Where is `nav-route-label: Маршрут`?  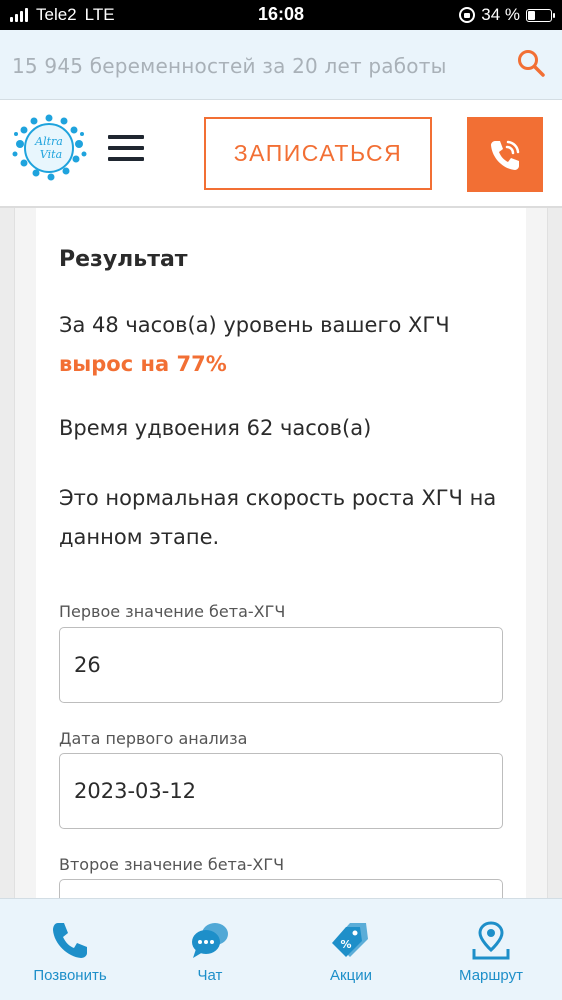 nav-route-label: Маршрут is located at coordinates (491, 975).